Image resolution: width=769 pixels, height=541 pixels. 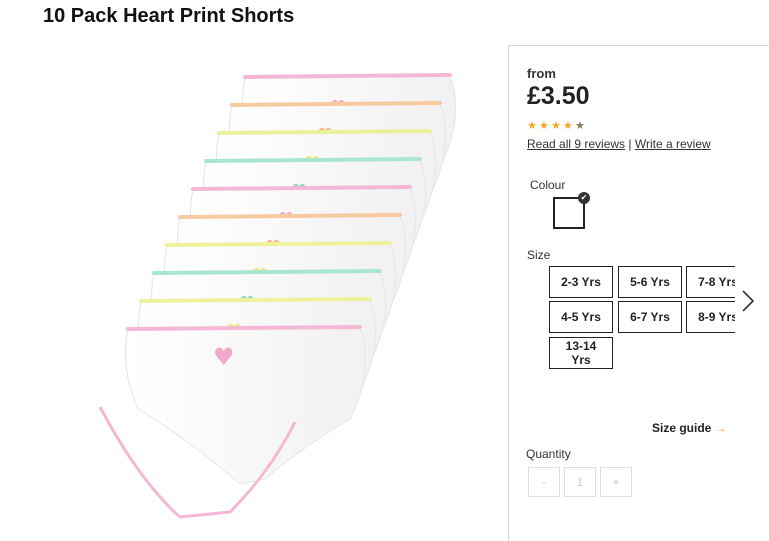 What do you see at coordinates (580, 126) in the screenshot?
I see `half-star-icon: ★` at bounding box center [580, 126].